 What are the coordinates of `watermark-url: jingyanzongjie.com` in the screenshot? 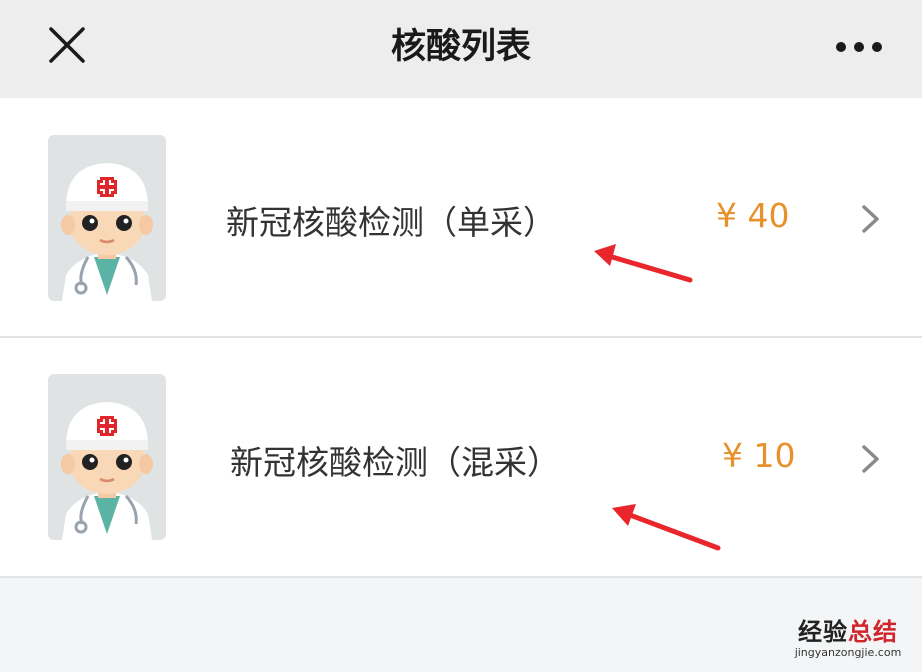 It's located at (848, 652).